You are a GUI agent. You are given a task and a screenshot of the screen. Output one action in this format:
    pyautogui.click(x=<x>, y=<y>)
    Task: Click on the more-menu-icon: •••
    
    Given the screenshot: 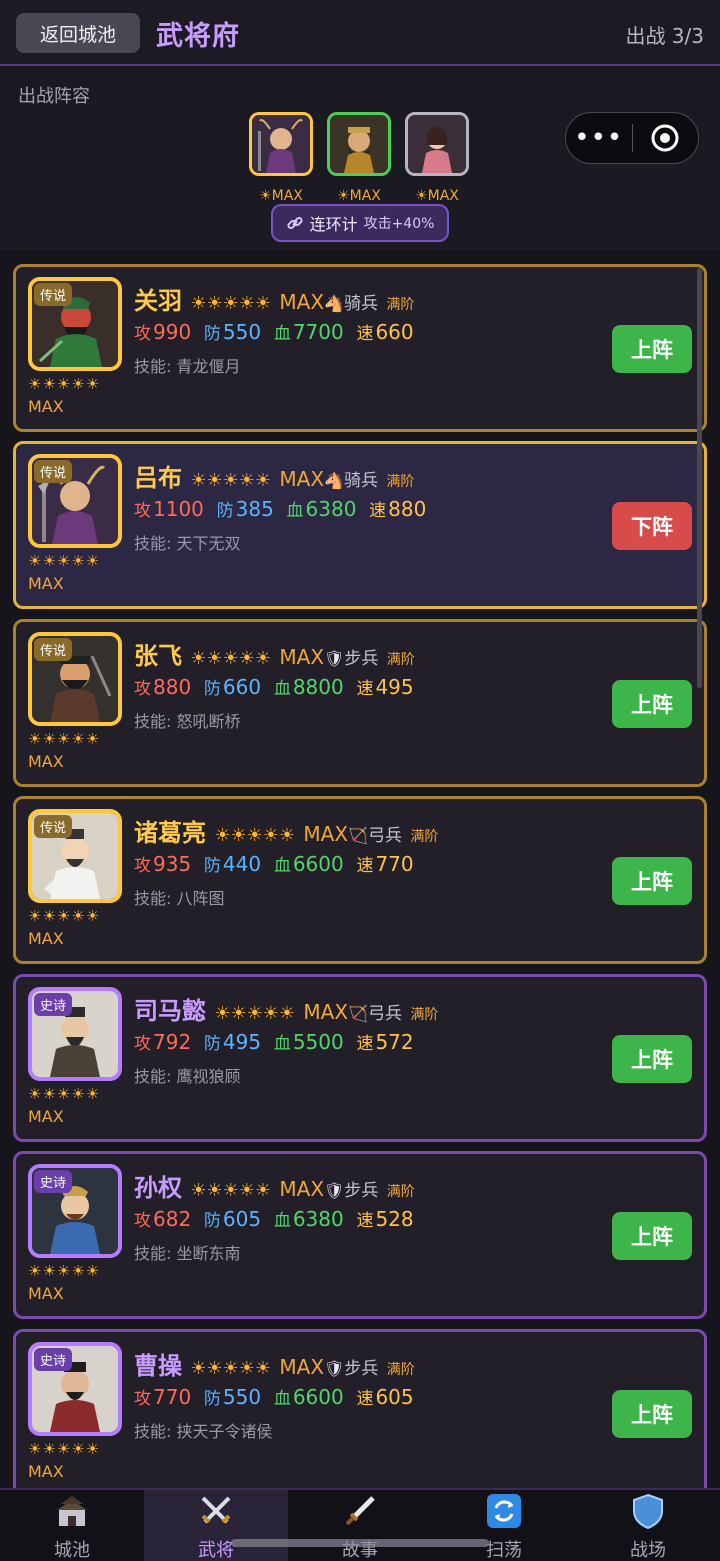 What is the action you would take?
    pyautogui.click(x=599, y=138)
    